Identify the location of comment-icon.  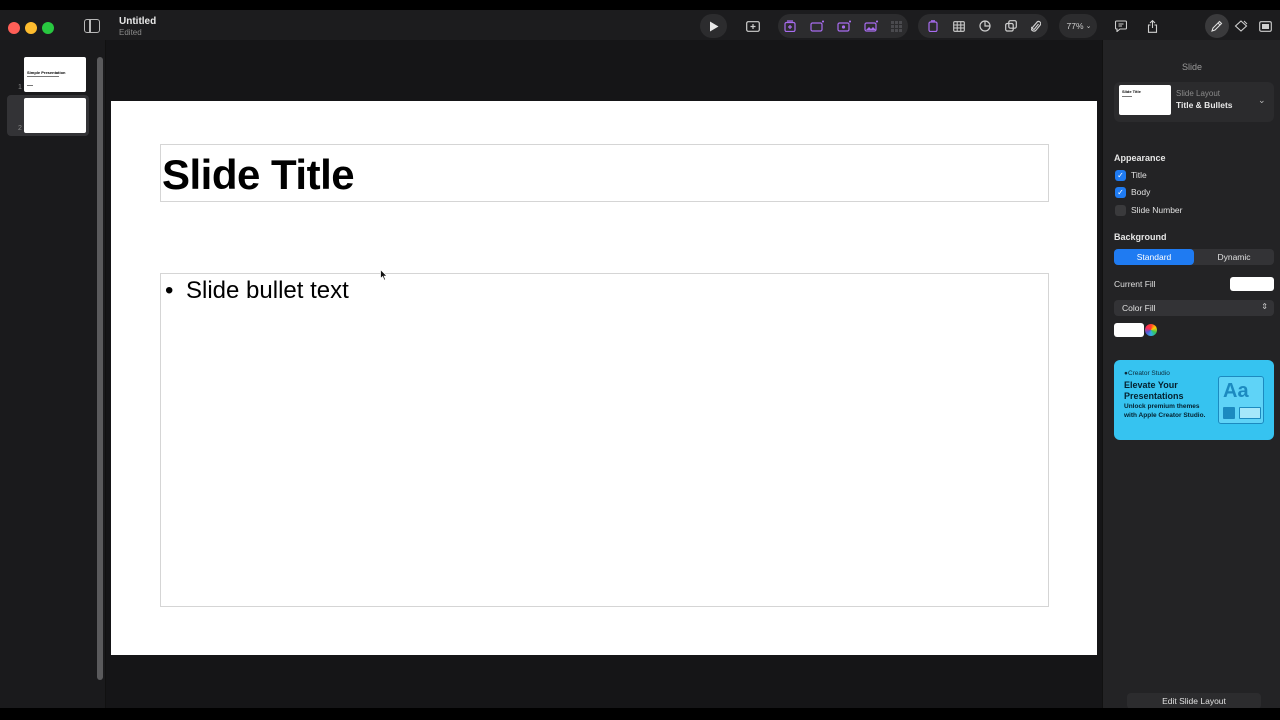
(1121, 26).